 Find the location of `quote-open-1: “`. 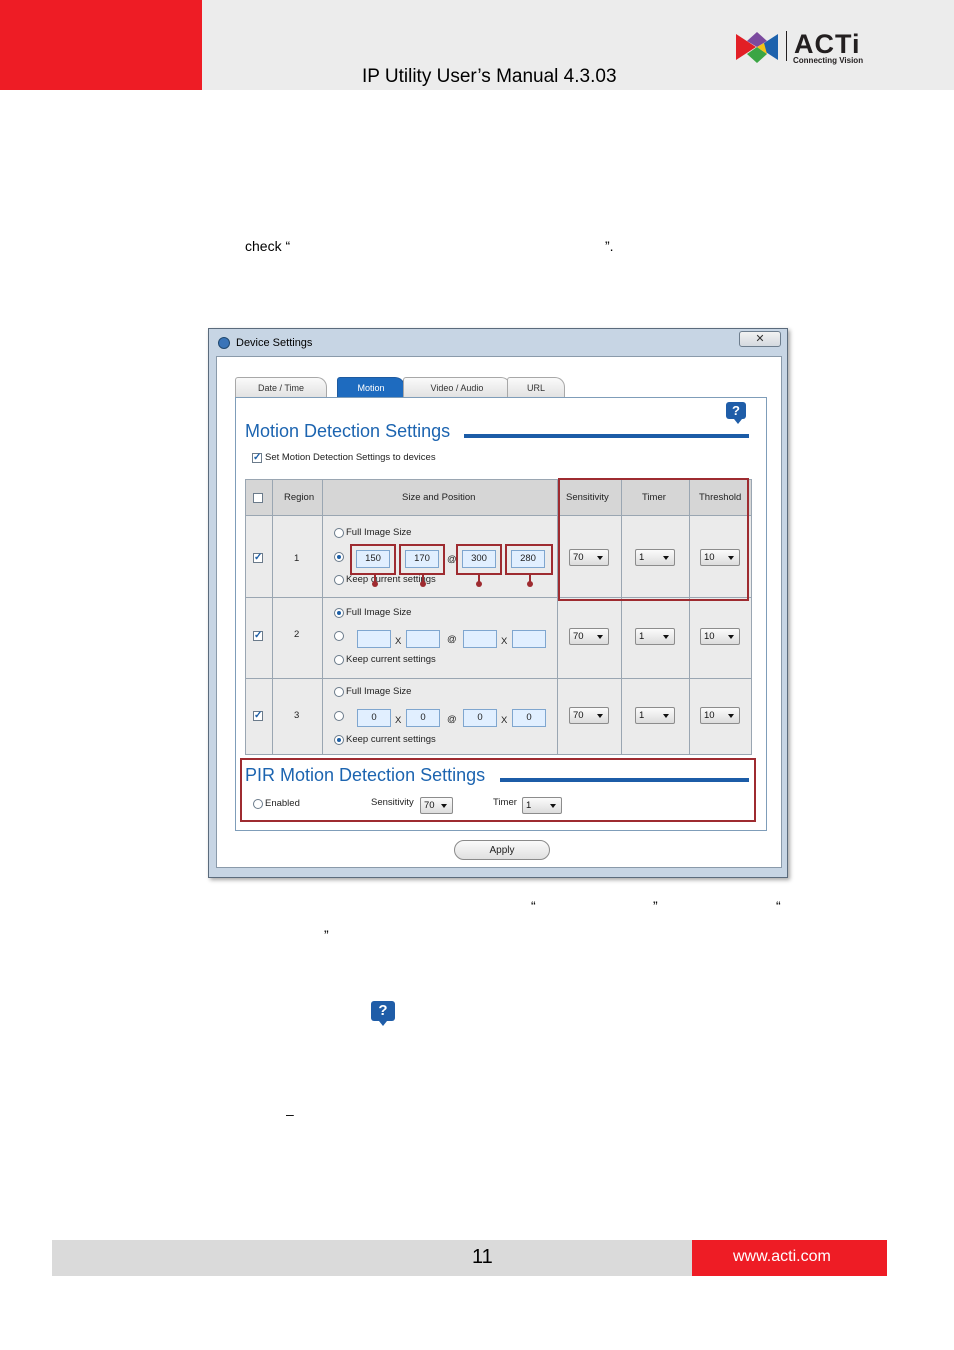

quote-open-1: “ is located at coordinates (533, 906).